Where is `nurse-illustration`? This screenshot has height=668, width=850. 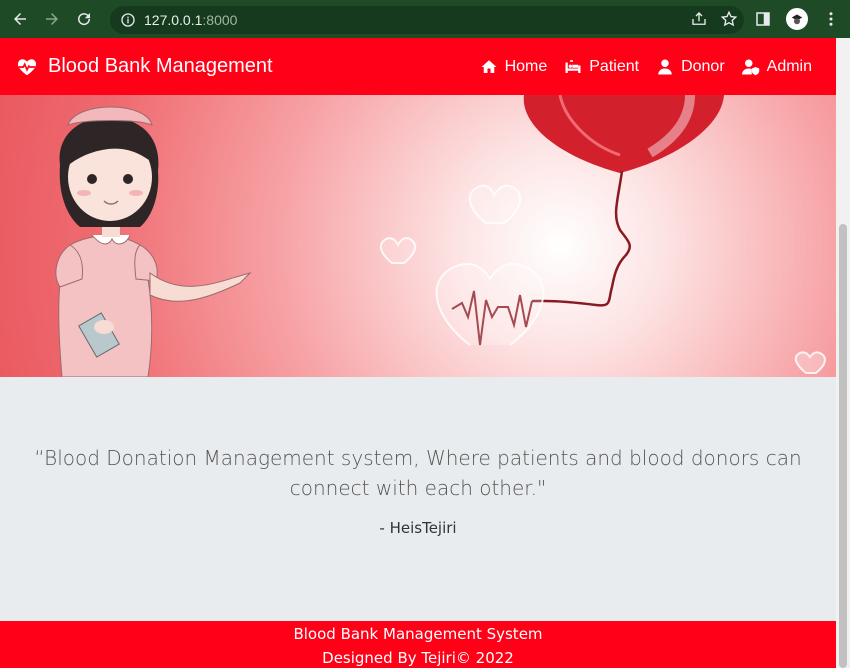
nurse-illustration is located at coordinates (153, 241).